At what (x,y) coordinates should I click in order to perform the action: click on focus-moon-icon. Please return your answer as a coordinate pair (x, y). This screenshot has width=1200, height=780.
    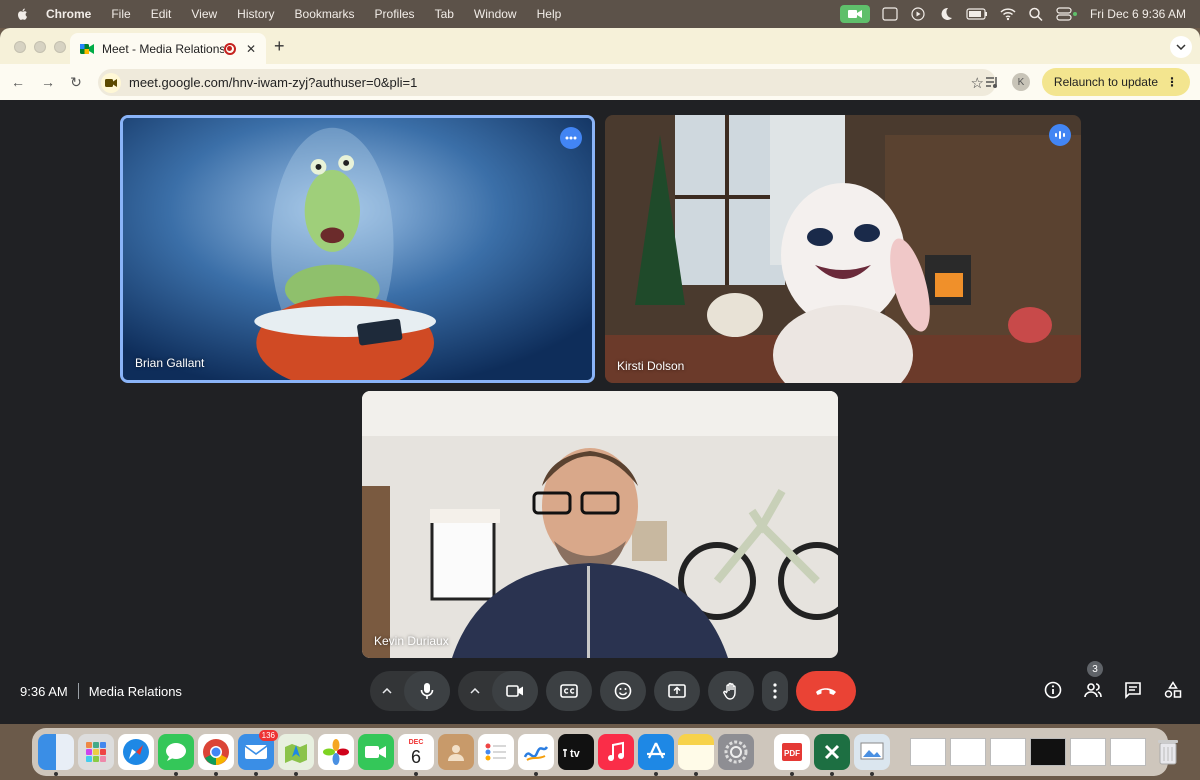
    Looking at the image, I should click on (946, 14).